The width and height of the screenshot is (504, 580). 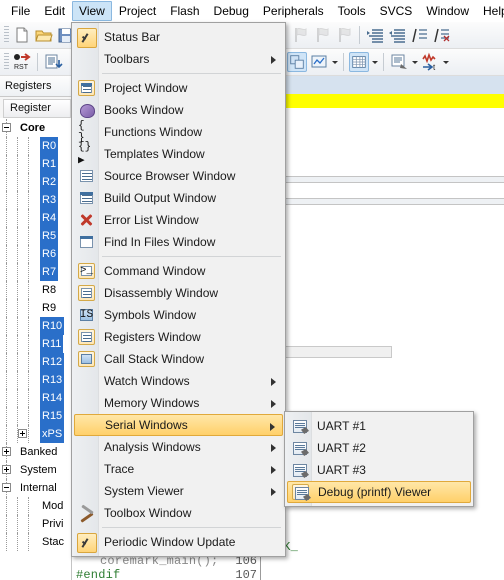 What do you see at coordinates (414, 62) in the screenshot?
I see `serial-dropdown-icon` at bounding box center [414, 62].